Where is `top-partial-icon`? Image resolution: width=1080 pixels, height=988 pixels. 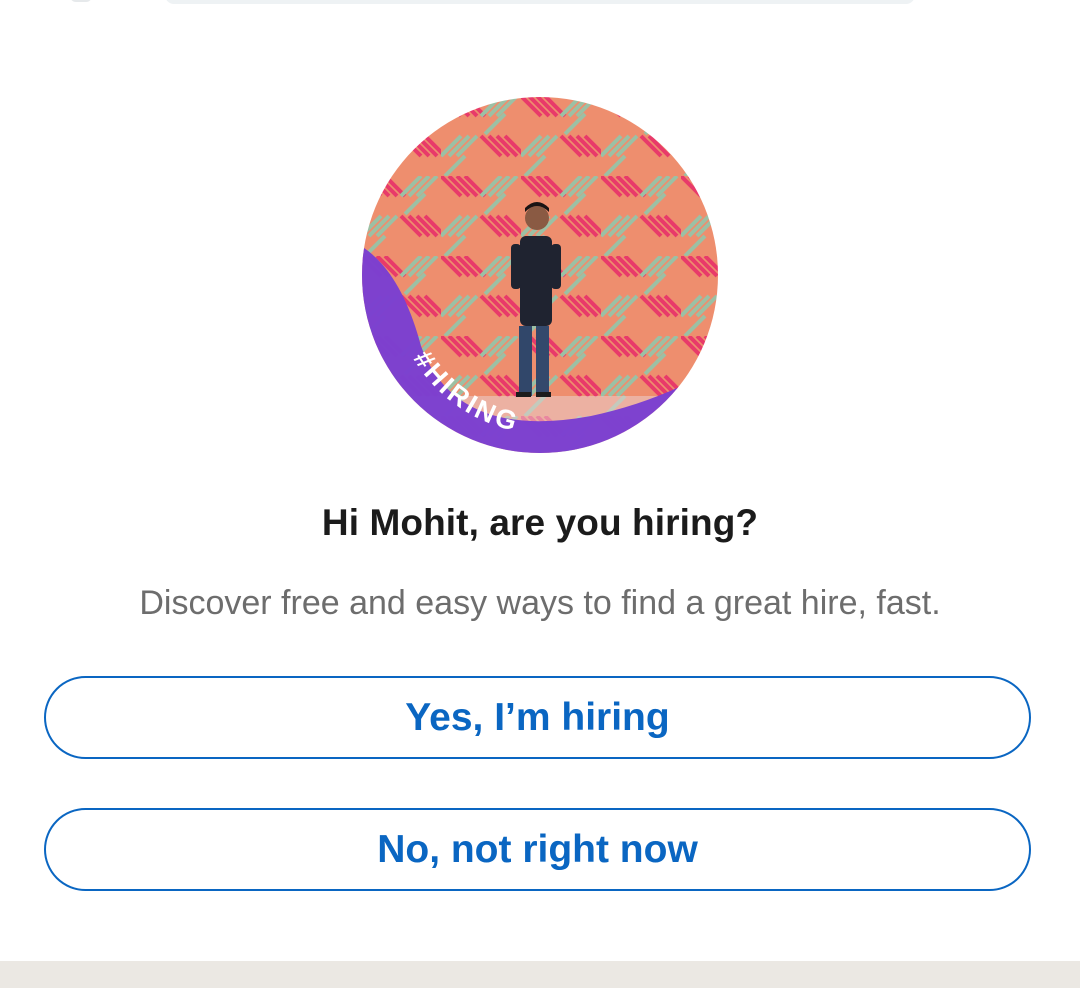
top-partial-icon is located at coordinates (81, 1).